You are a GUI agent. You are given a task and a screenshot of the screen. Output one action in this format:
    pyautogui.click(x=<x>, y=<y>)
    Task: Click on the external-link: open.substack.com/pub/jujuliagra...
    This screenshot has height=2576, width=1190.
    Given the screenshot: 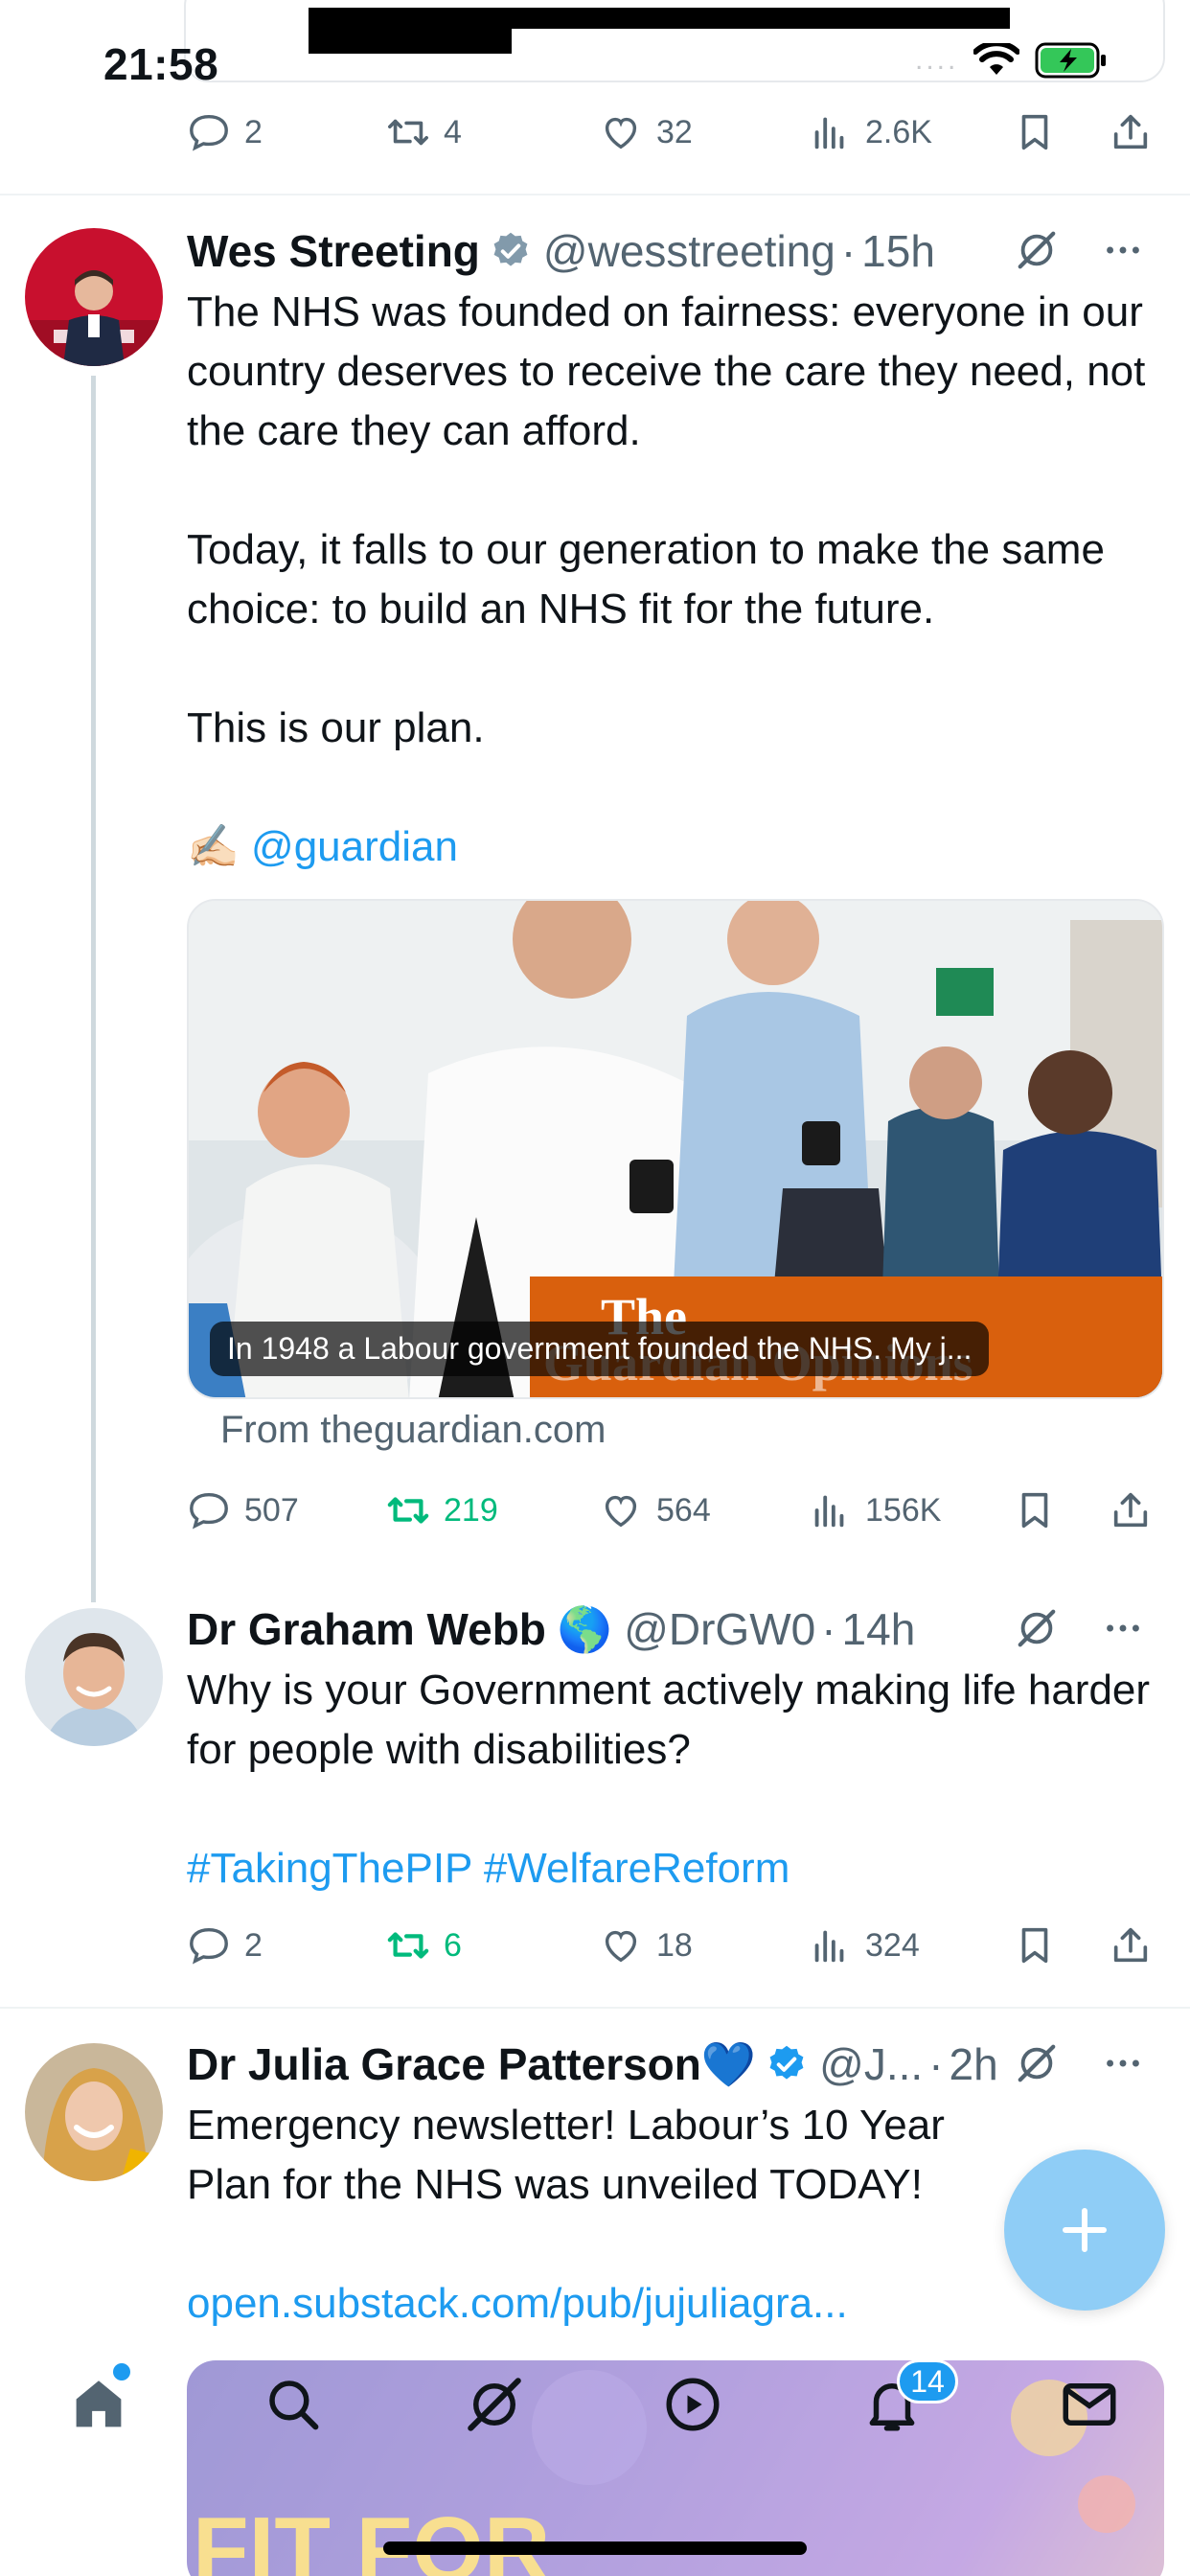 What is the action you would take?
    pyautogui.click(x=671, y=2304)
    